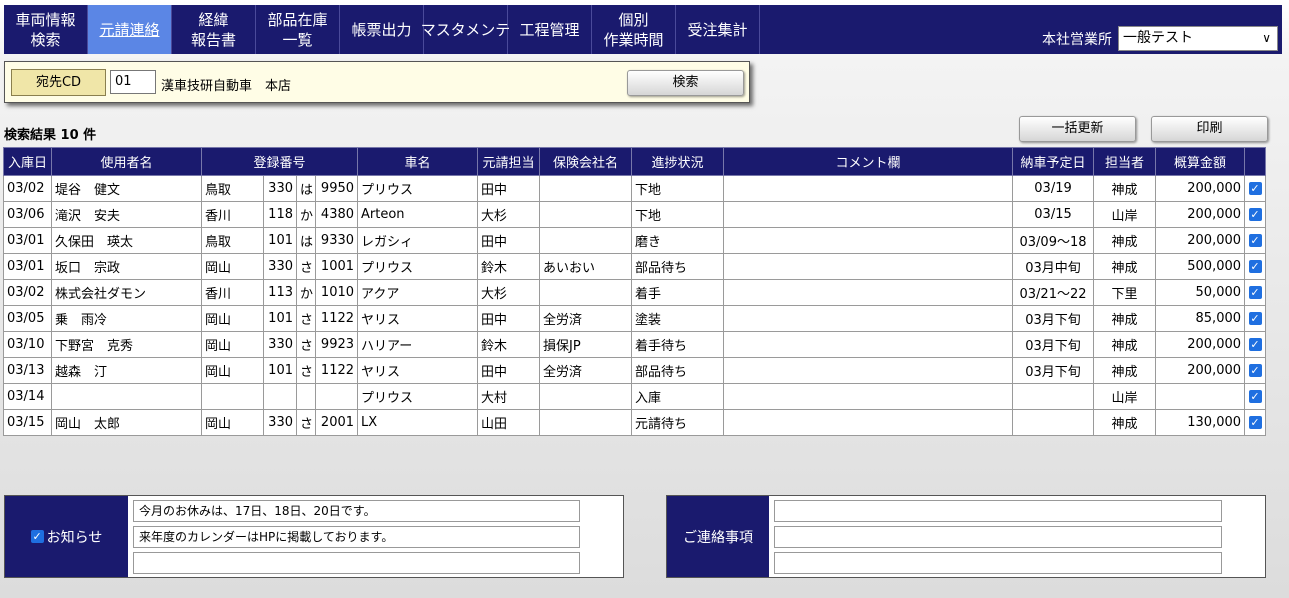 The height and width of the screenshot is (598, 1289). I want to click on col-header-amount: 概算金額, so click(1200, 161).